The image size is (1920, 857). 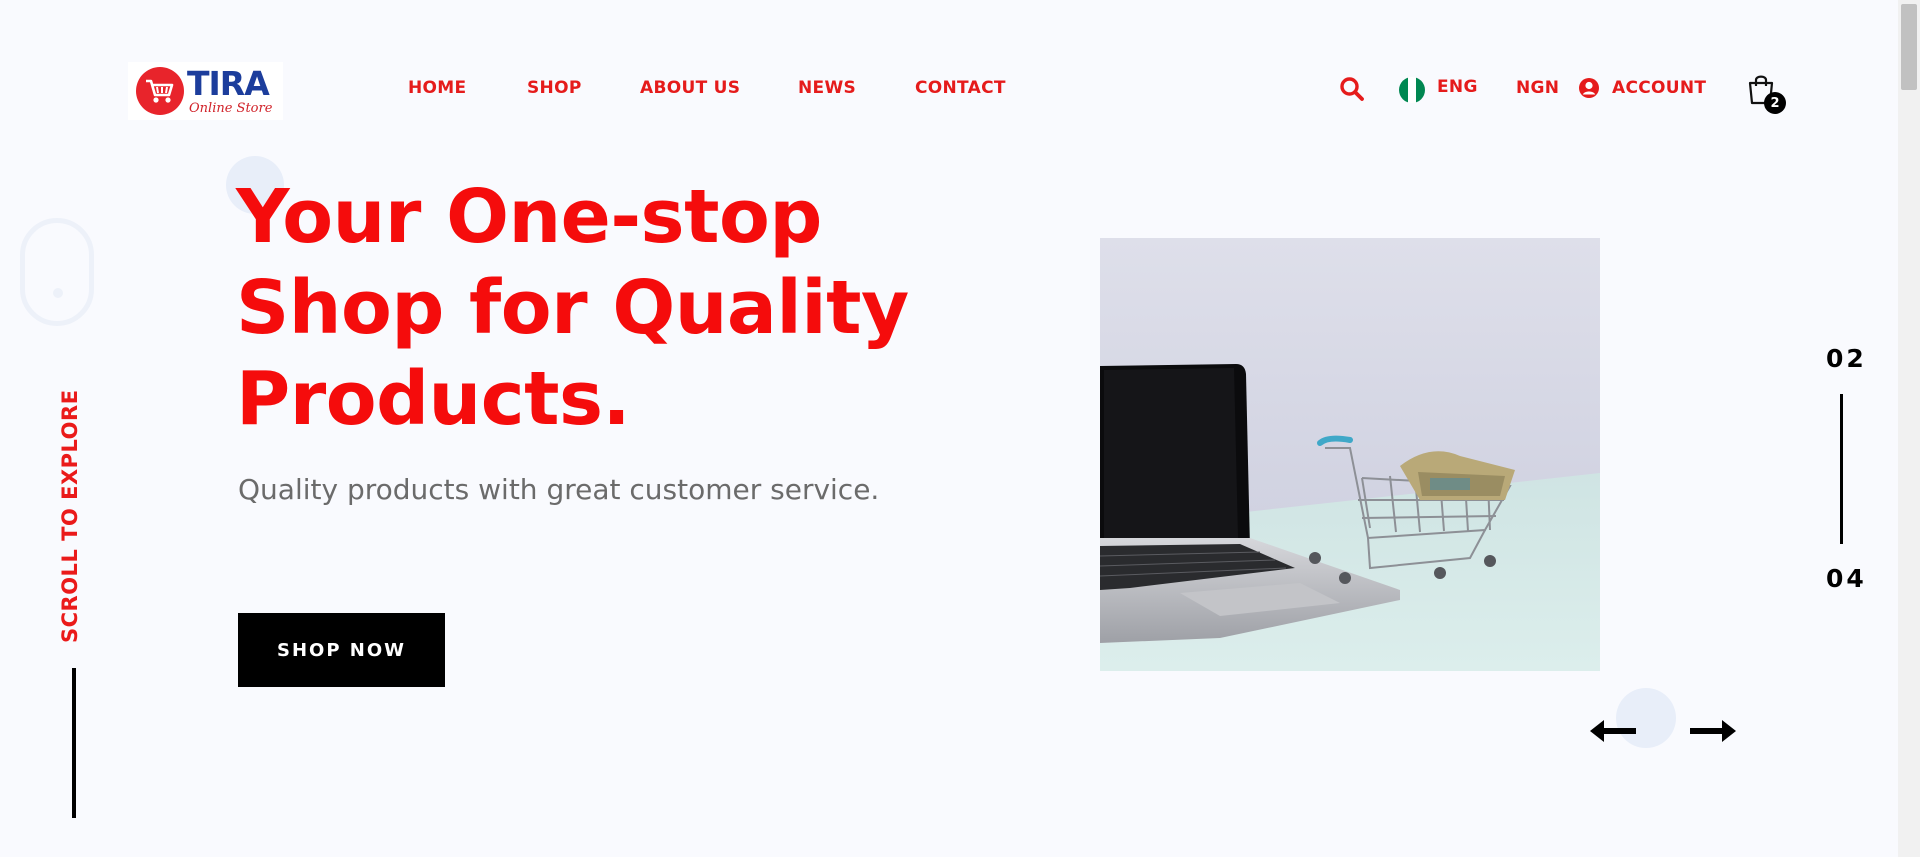 What do you see at coordinates (690, 88) in the screenshot?
I see `nav-about-us: ABOUT US` at bounding box center [690, 88].